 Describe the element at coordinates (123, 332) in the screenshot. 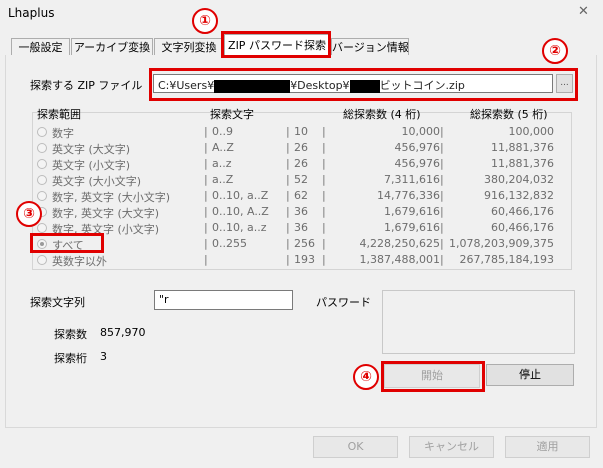

I see `search-count-value: 857,970` at that location.